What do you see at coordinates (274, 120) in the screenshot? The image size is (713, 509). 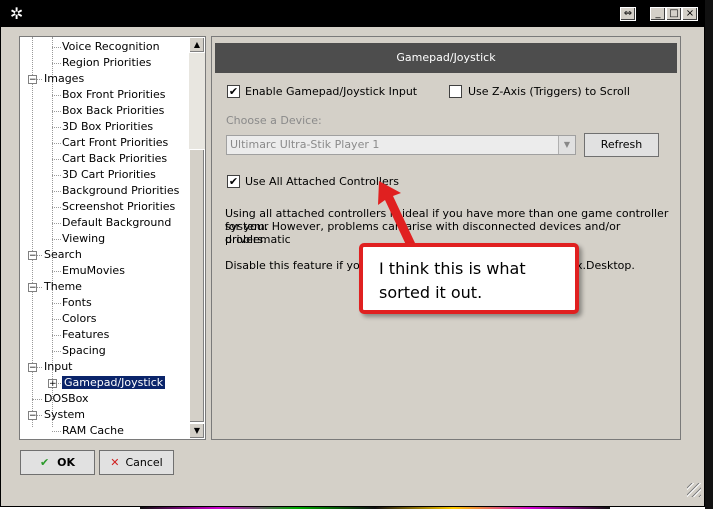 I see `device-label: Choose a Device:` at bounding box center [274, 120].